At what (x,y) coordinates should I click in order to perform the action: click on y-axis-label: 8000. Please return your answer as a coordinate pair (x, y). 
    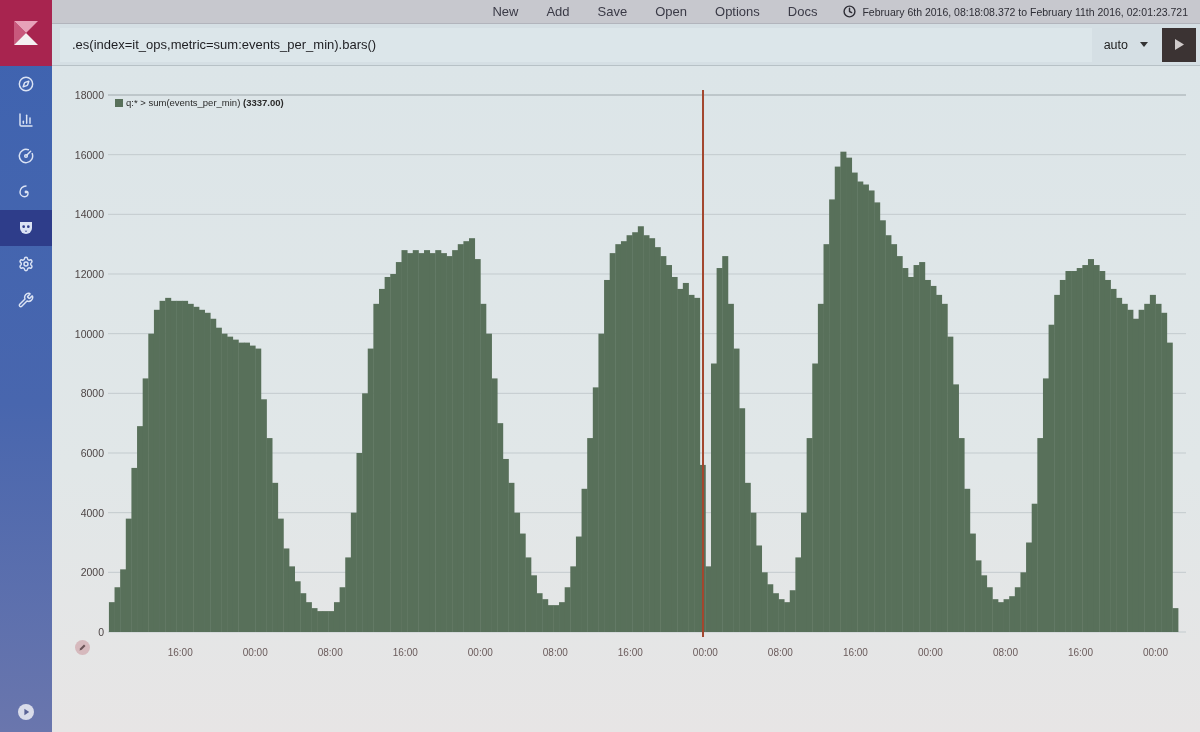
    Looking at the image, I should click on (92, 393).